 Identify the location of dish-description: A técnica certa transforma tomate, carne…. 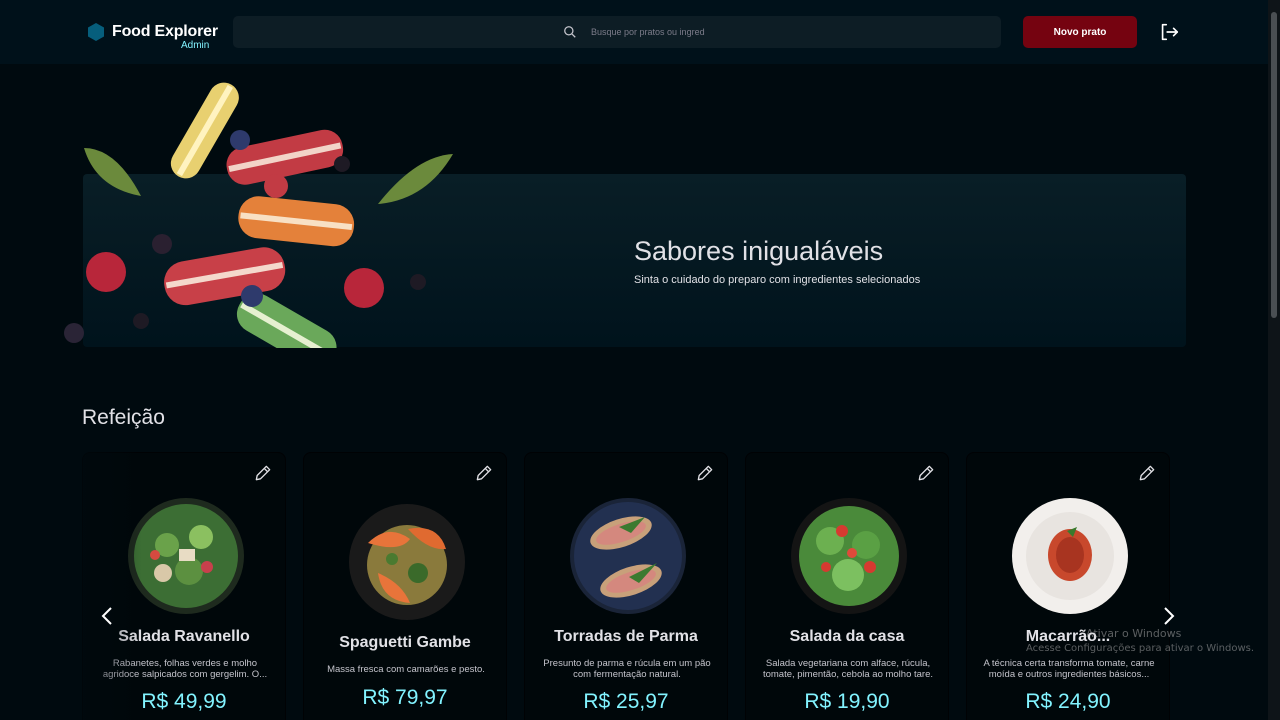
(1069, 669).